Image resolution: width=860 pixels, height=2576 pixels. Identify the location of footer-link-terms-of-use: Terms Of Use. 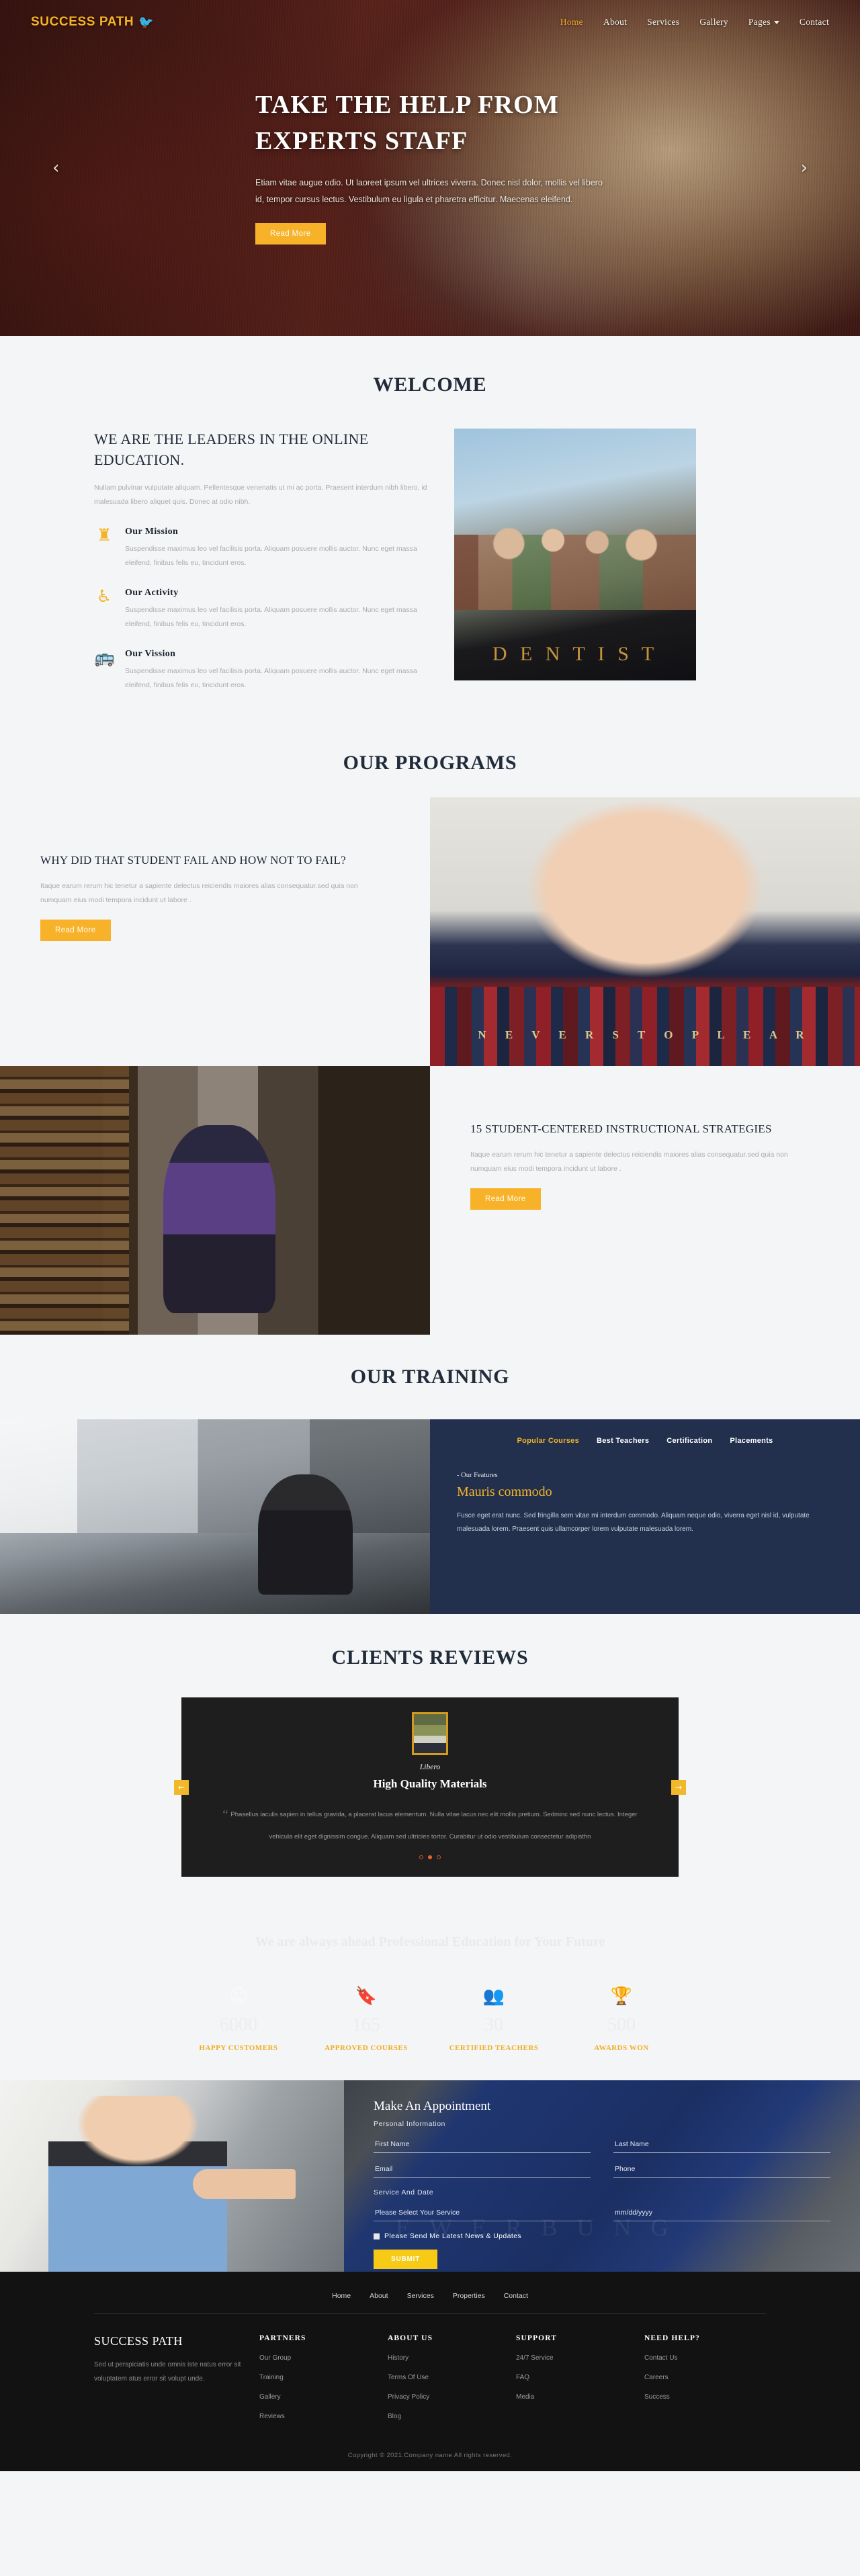
(408, 2377).